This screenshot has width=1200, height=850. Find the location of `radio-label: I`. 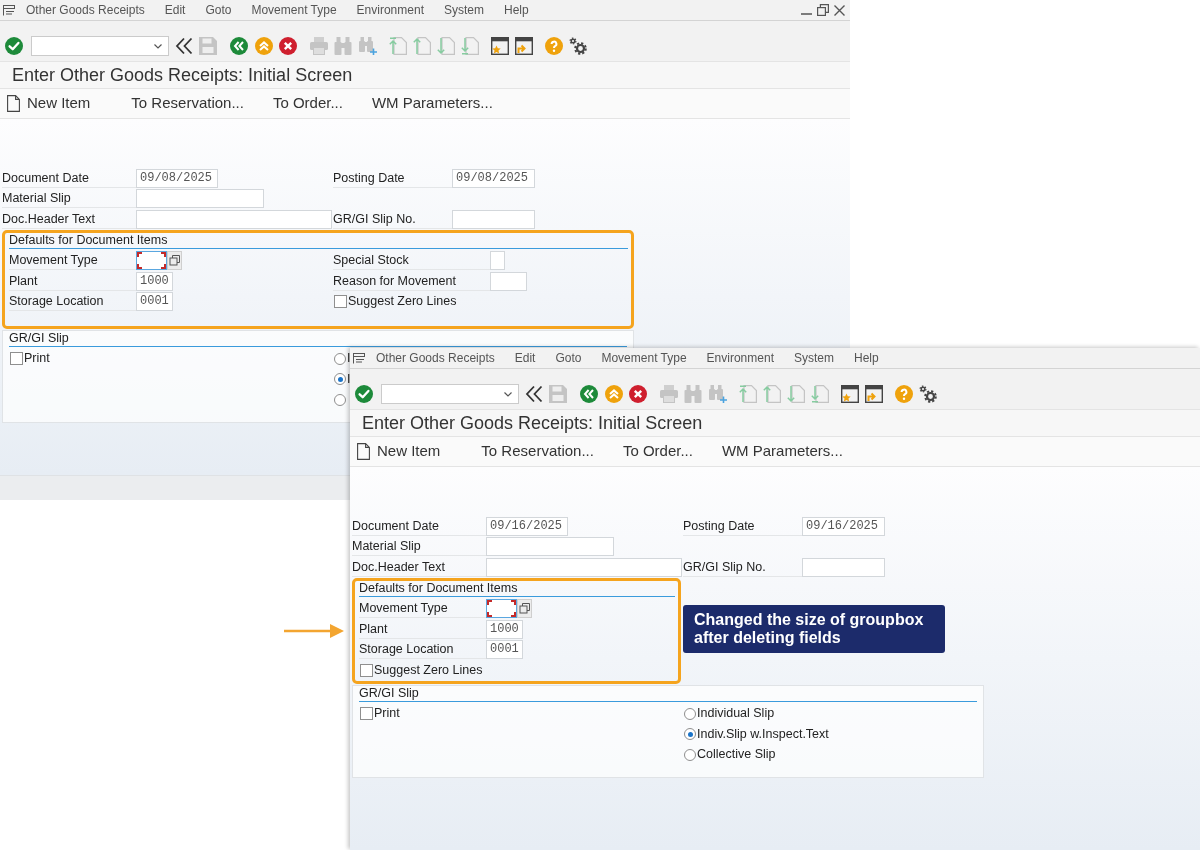

radio-label: I is located at coordinates (349, 379).